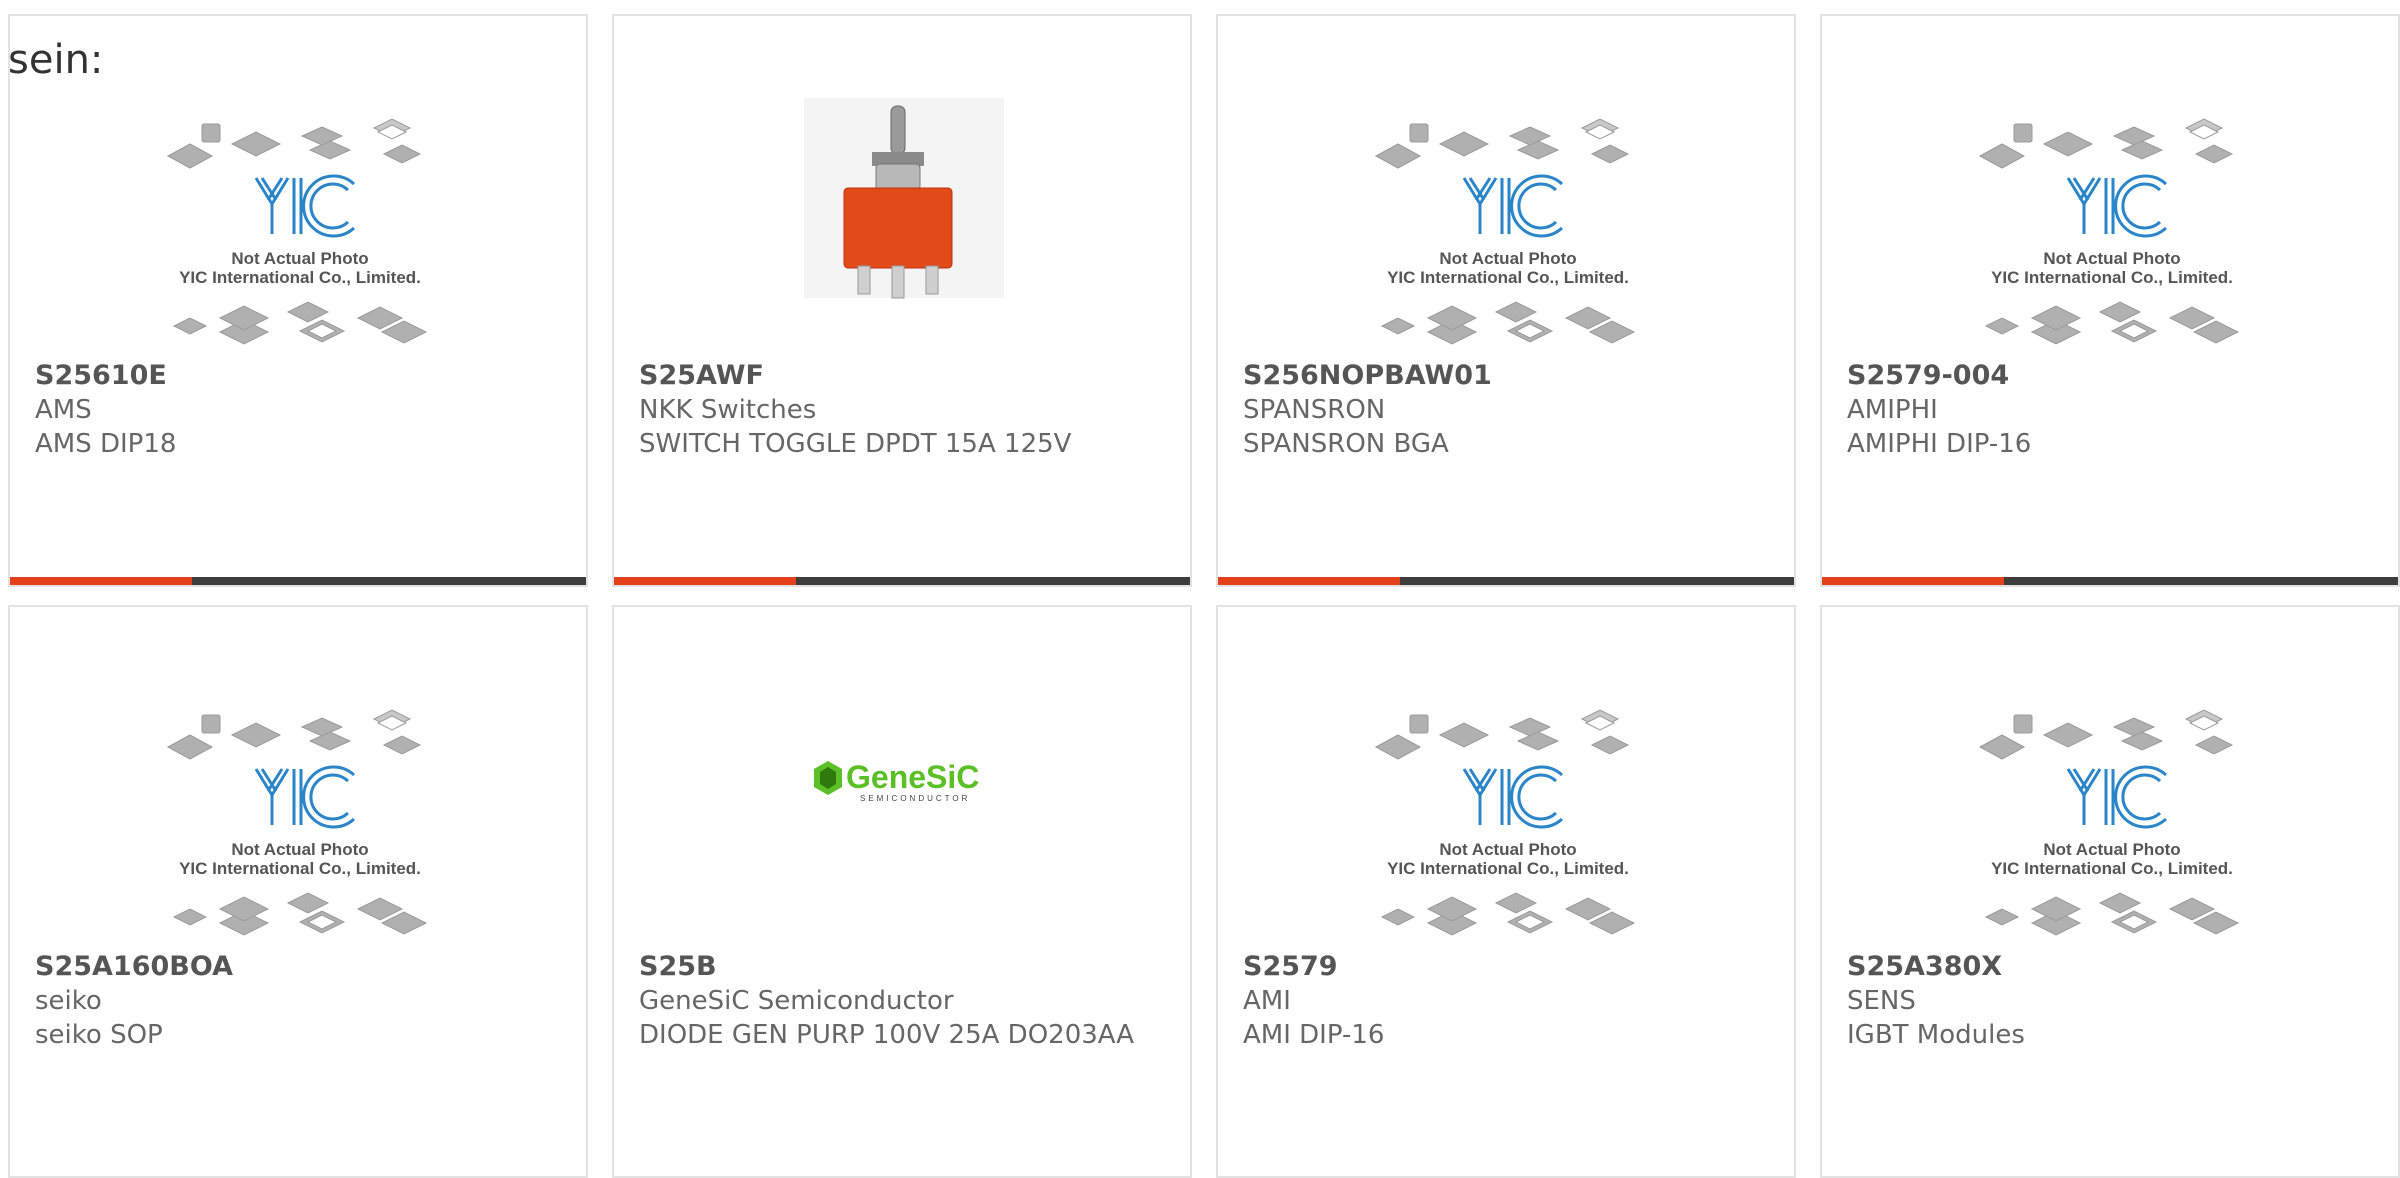 The width and height of the screenshot is (2400, 1178). Describe the element at coordinates (1892, 410) in the screenshot. I see `product-manufacturer: AMIPHI` at that location.